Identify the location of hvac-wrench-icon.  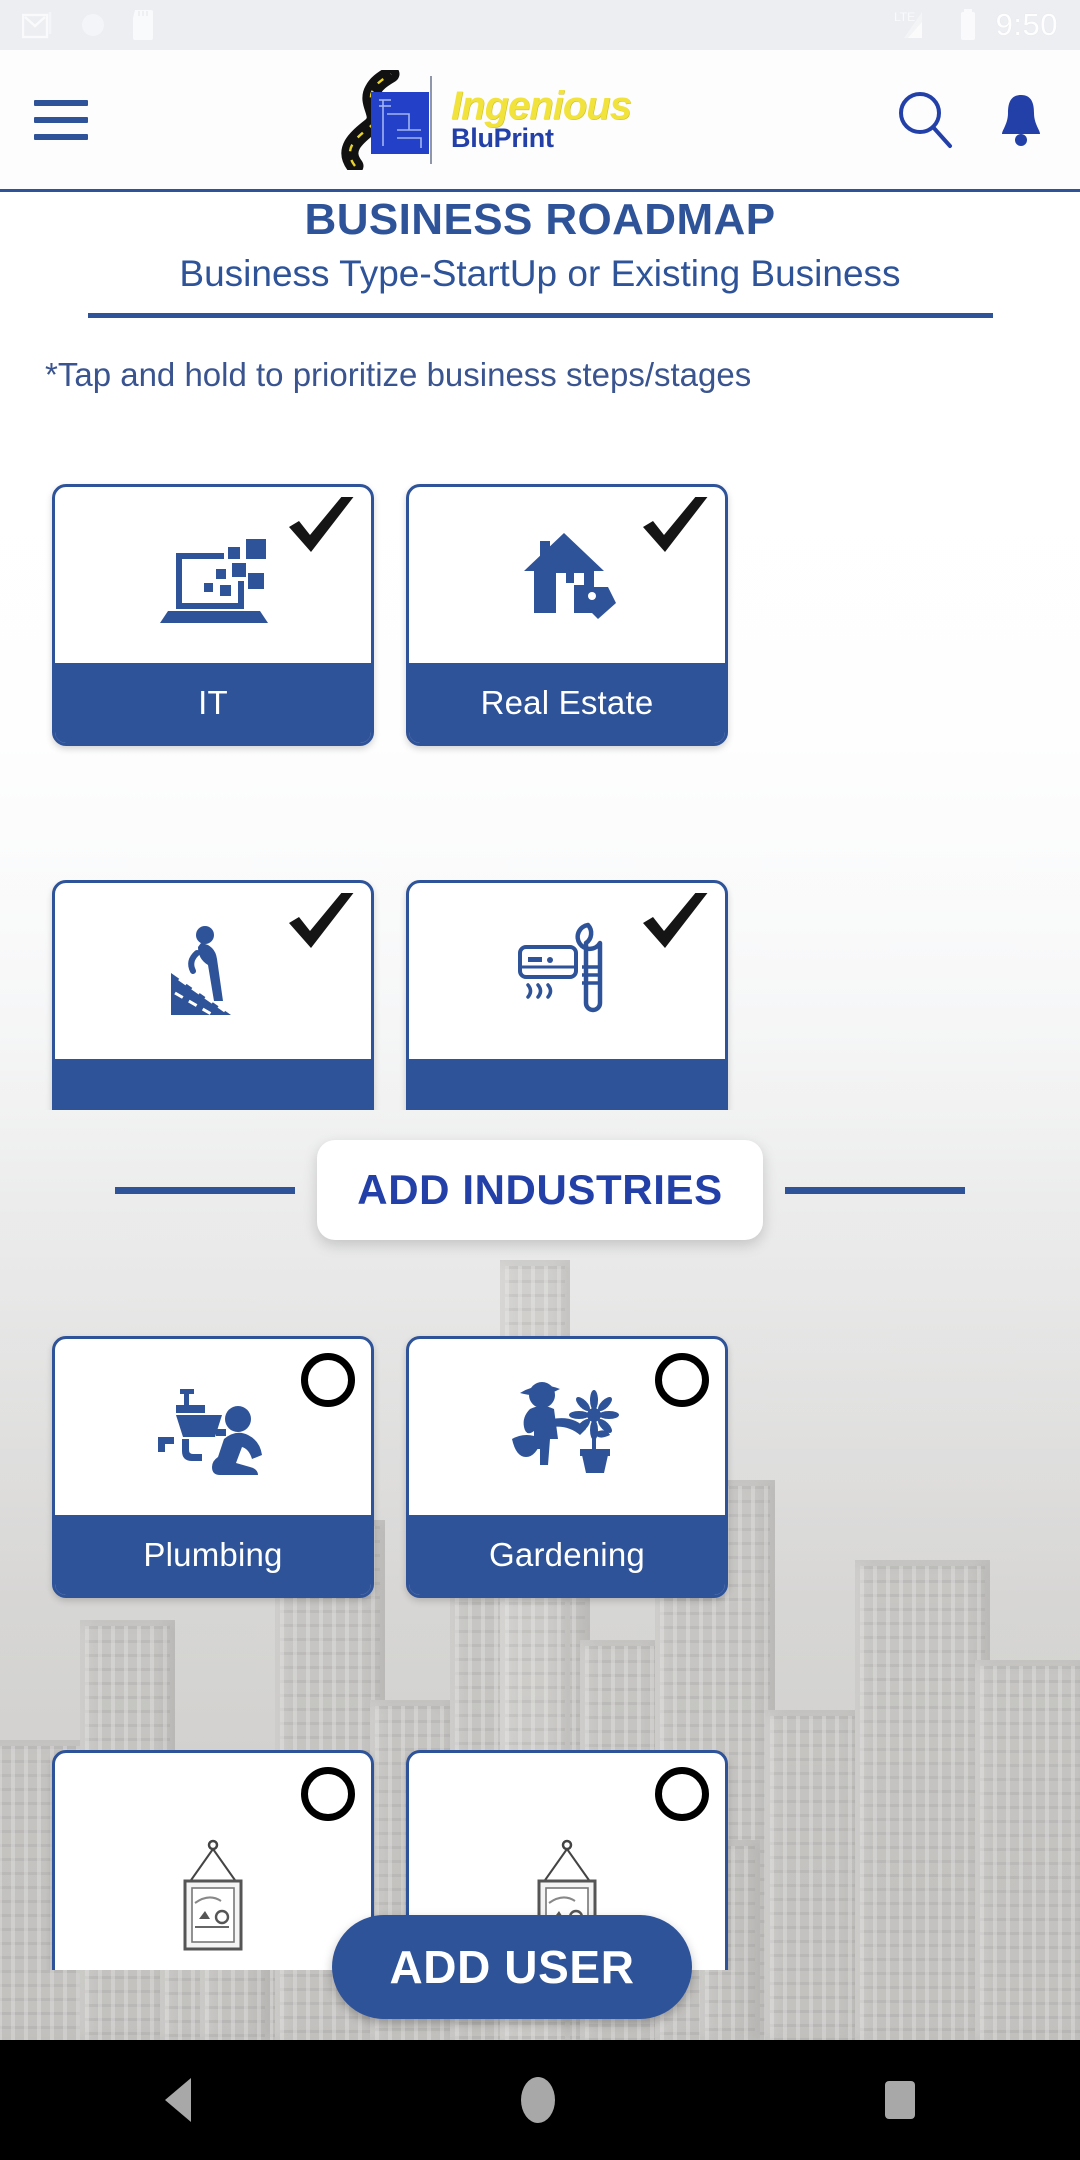
(560, 967).